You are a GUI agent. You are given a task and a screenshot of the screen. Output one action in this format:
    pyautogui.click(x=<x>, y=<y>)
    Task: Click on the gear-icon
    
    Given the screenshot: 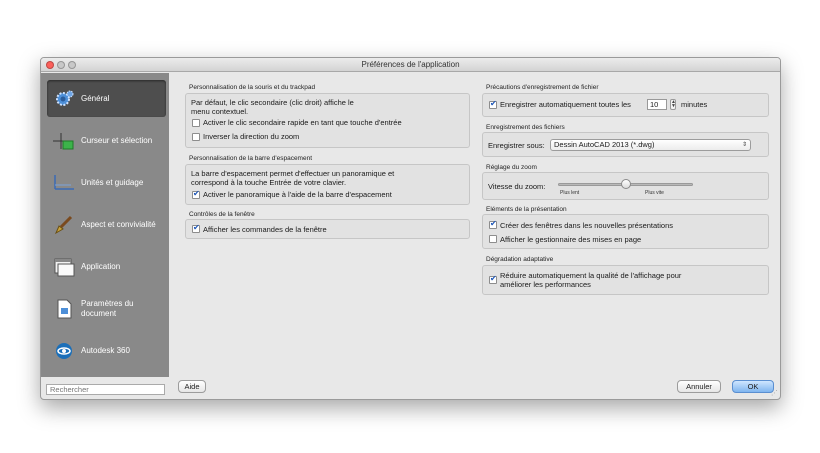 What is the action you would take?
    pyautogui.click(x=64, y=99)
    